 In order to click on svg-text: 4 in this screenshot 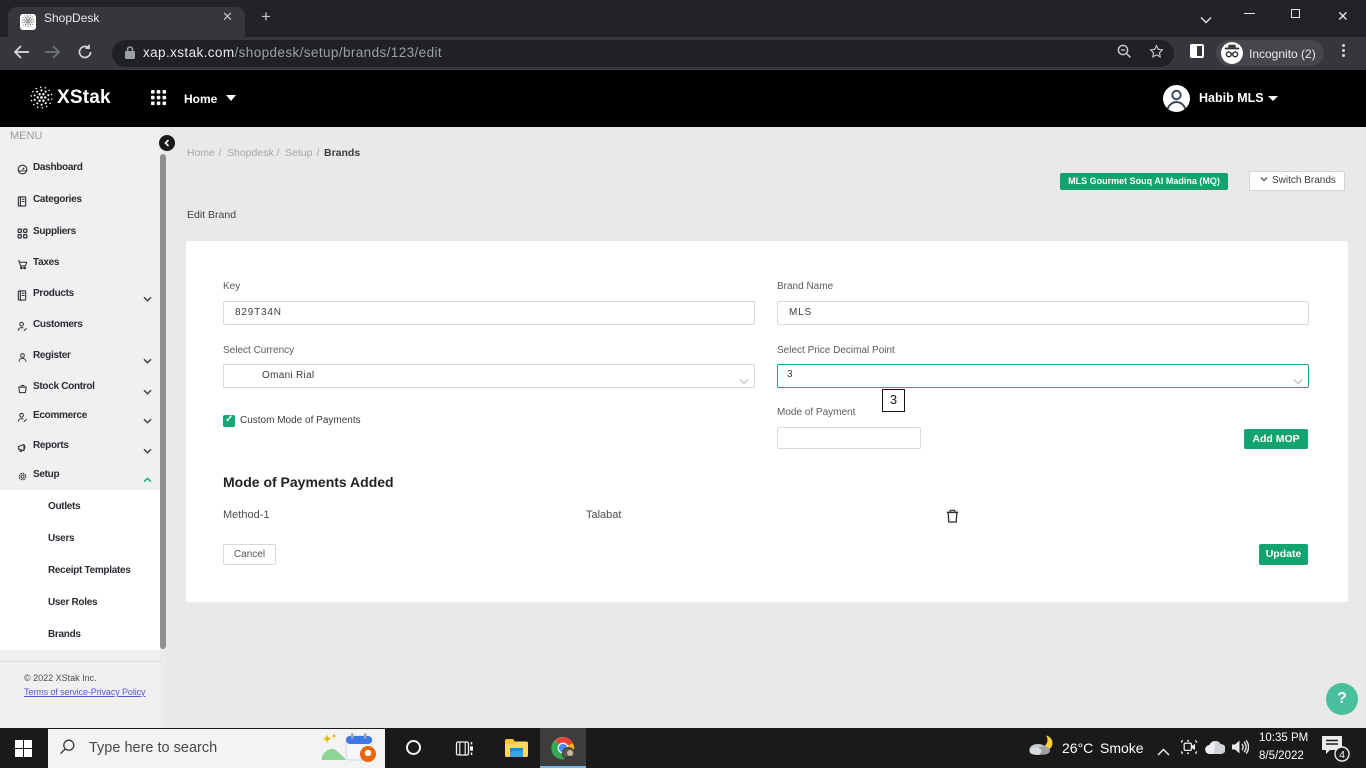, I will do `click(1342, 755)`.